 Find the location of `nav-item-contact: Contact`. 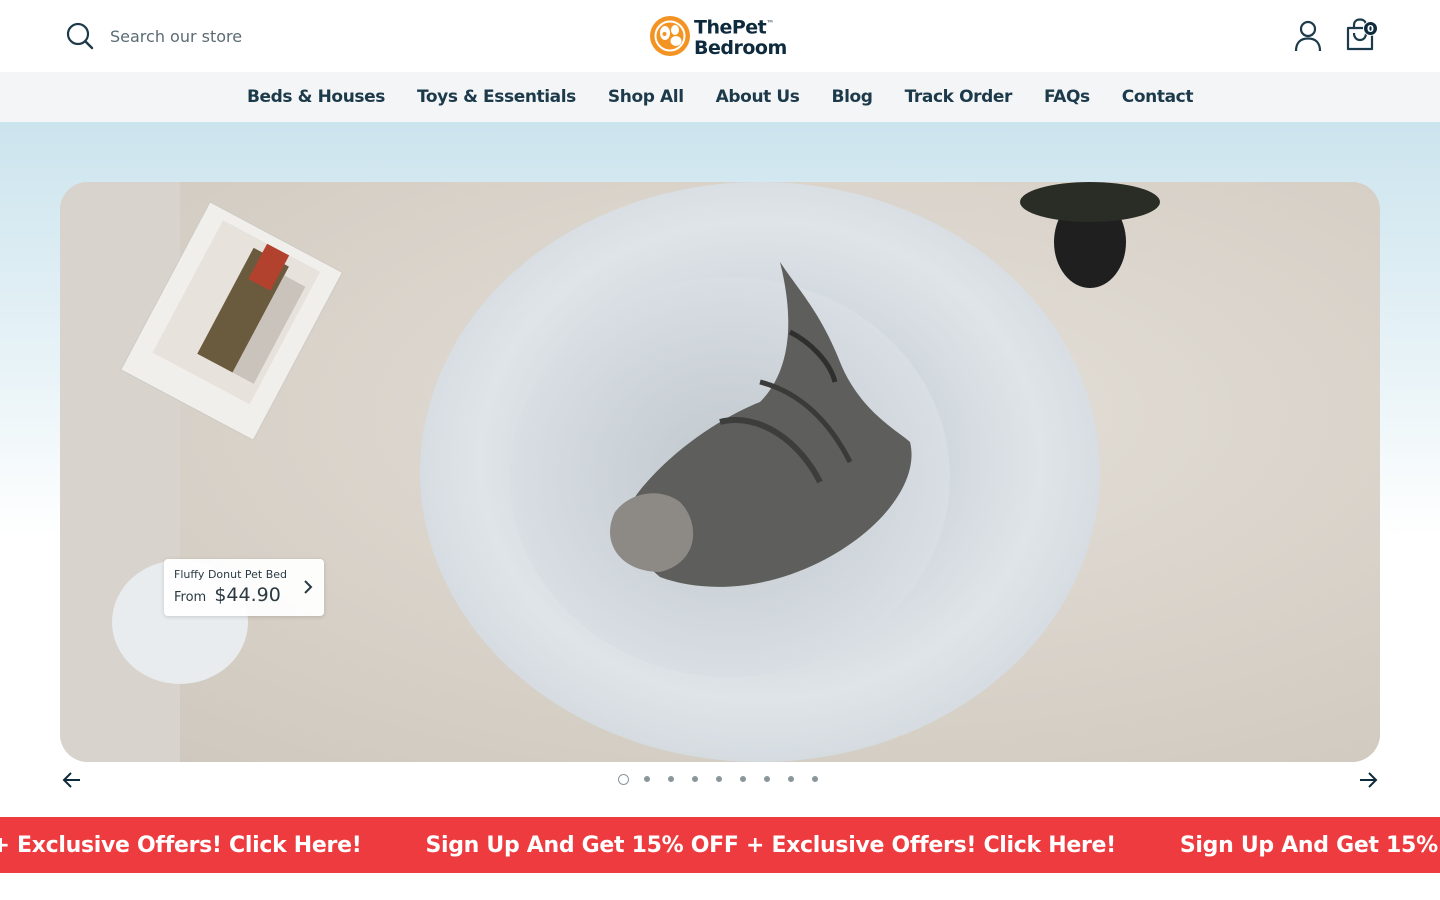

nav-item-contact: Contact is located at coordinates (1158, 97).